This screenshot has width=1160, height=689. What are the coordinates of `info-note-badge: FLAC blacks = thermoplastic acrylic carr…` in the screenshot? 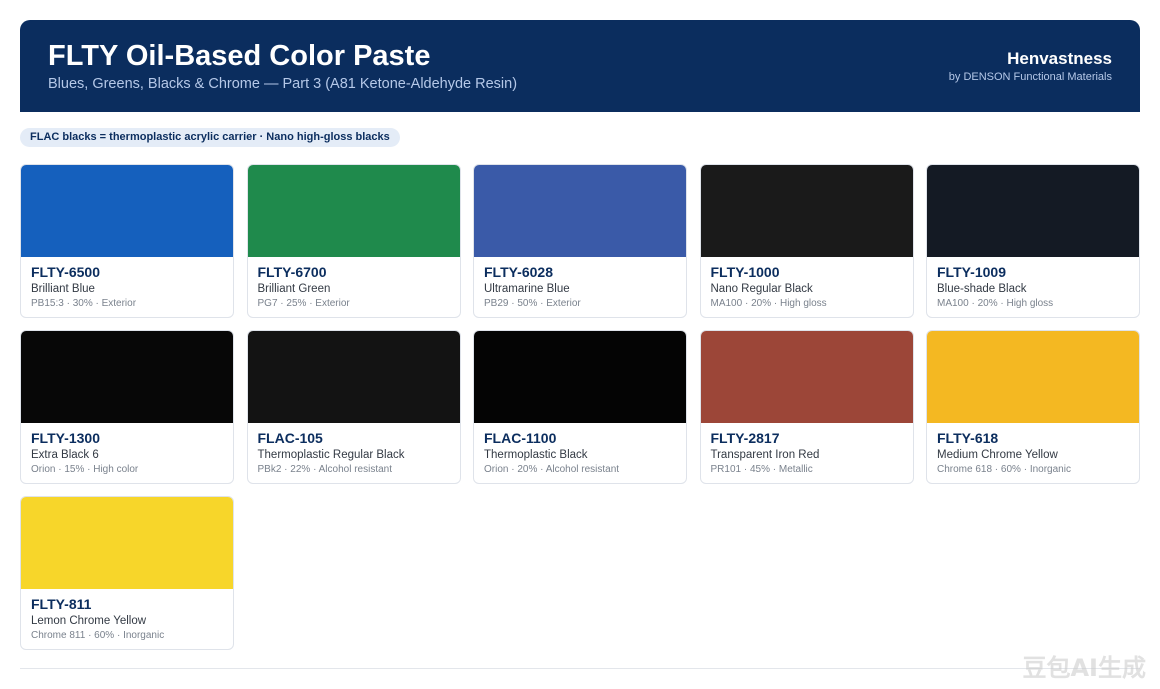 It's located at (210, 137).